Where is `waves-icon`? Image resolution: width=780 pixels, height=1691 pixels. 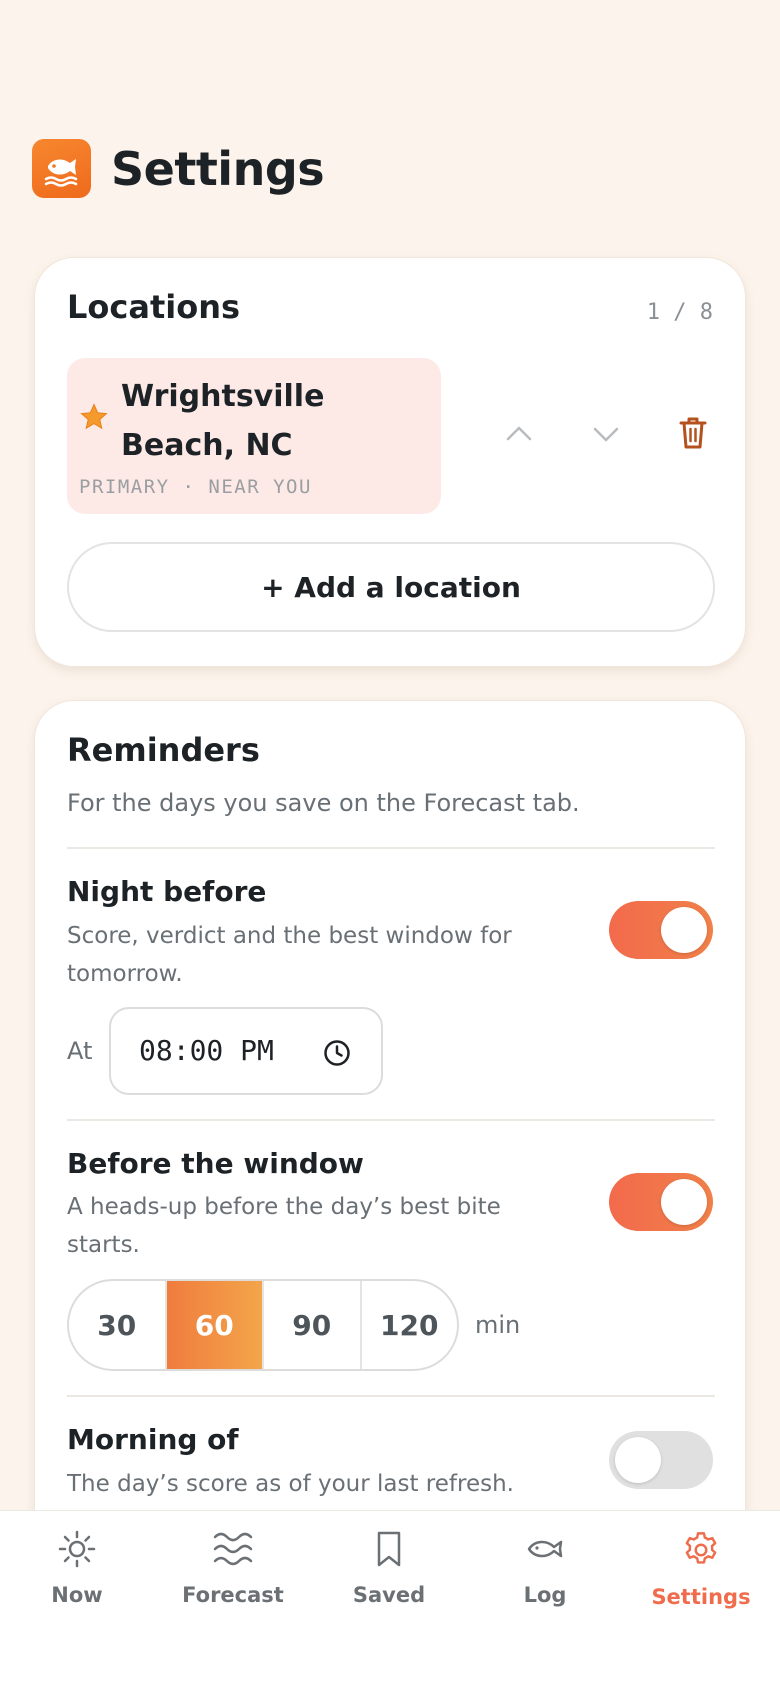
waves-icon is located at coordinates (233, 1551).